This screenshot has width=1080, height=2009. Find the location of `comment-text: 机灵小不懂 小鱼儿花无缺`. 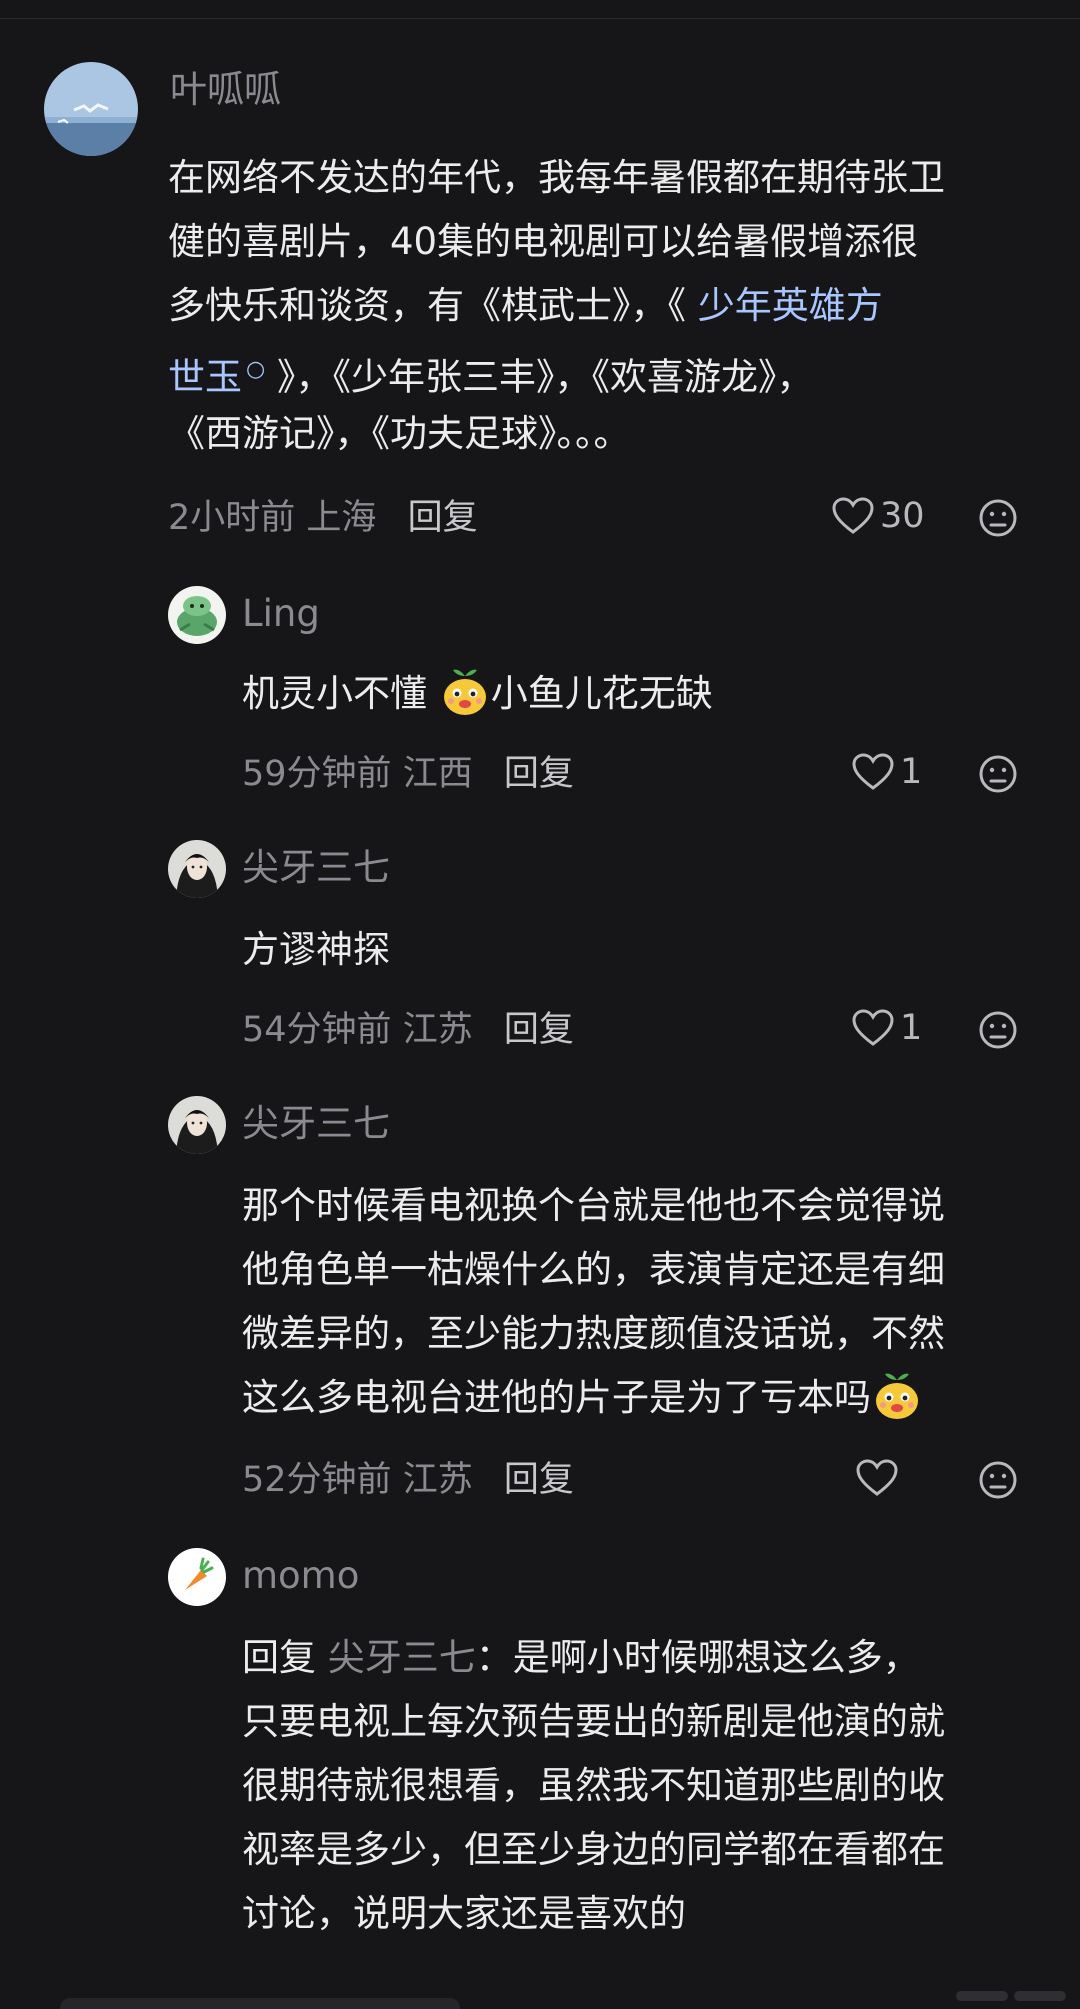

comment-text: 机灵小不懂 小鱼儿花无缺 is located at coordinates (477, 694).